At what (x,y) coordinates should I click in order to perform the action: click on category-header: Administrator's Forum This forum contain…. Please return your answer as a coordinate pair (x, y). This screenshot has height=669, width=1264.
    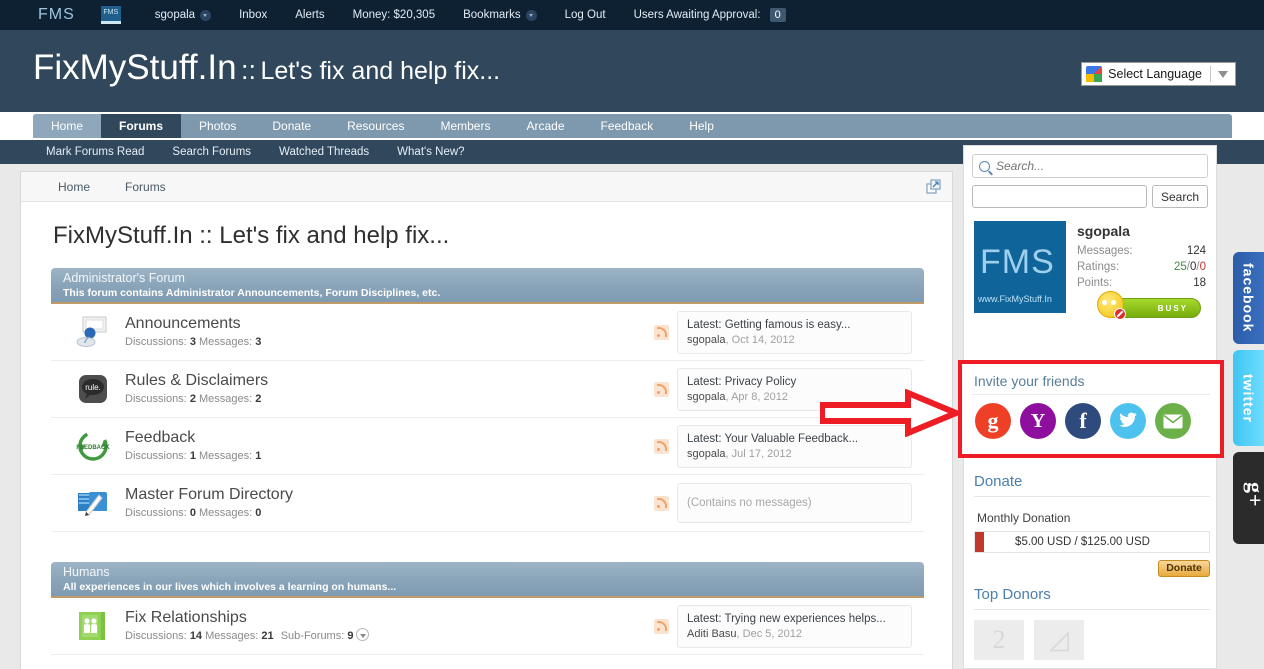
    Looking at the image, I should click on (487, 286).